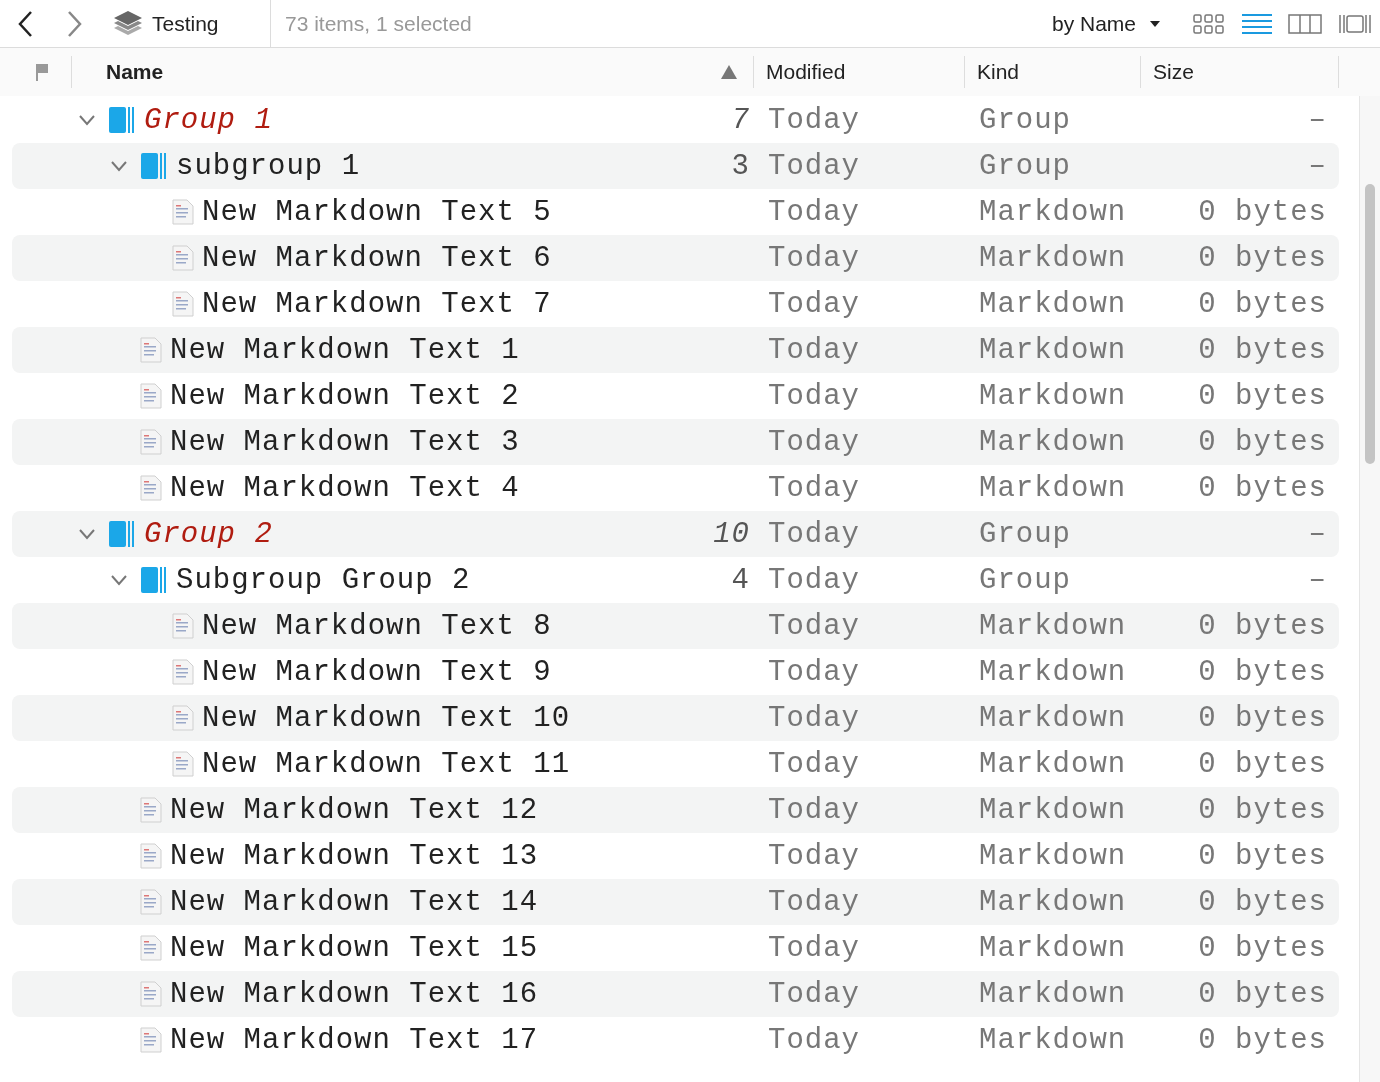 This screenshot has height=1082, width=1380. I want to click on group-row: Subgroup Group 2 4 Today Group –, so click(675, 580).